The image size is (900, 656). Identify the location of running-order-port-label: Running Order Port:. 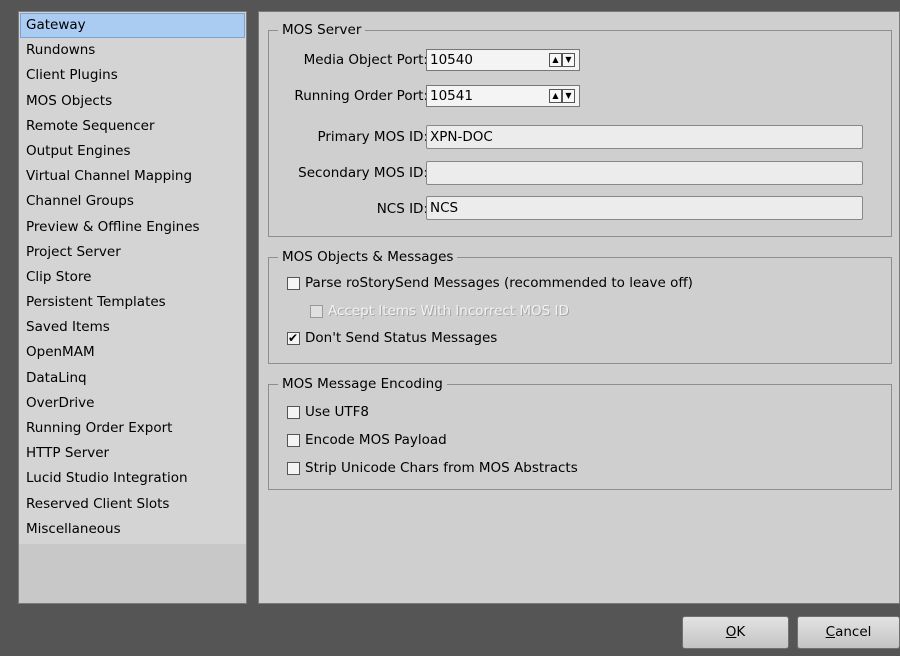
(361, 96).